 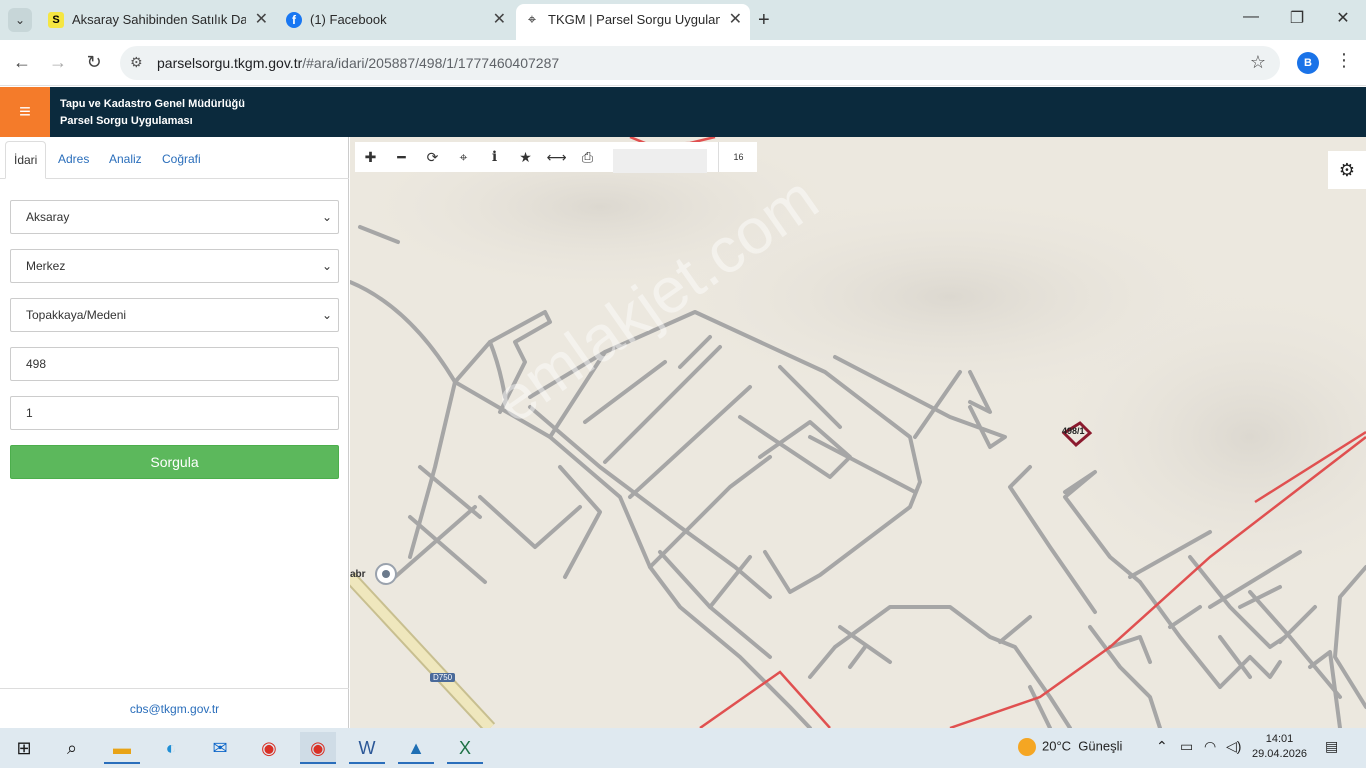 I want to click on restore-window-icon: ❐, so click(x=1297, y=18).